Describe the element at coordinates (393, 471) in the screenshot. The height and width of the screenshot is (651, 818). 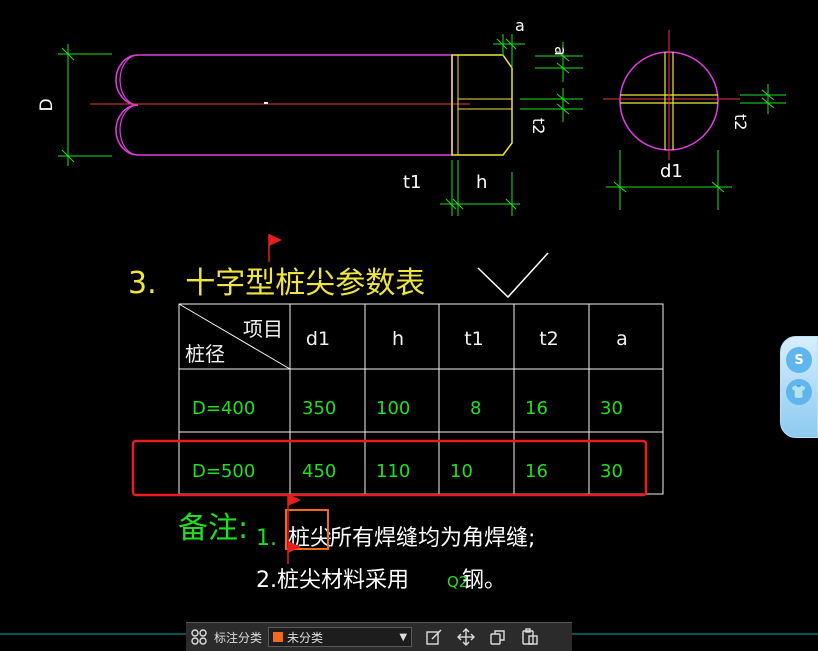
I see `table-cell: 110` at that location.